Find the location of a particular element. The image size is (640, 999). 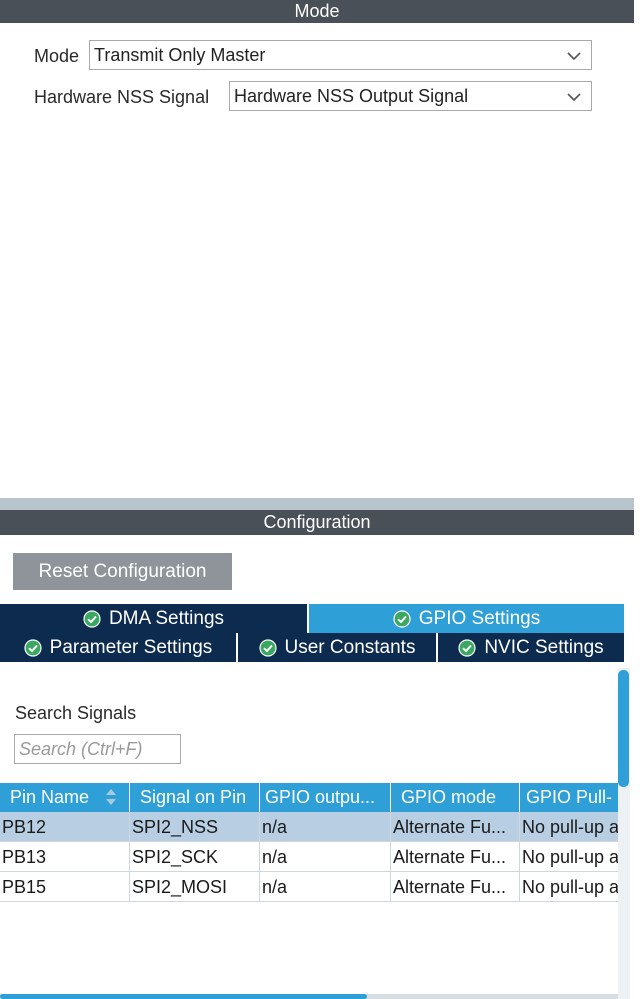

hardware-nss-label: Hardware NSS Signal is located at coordinates (122, 97).